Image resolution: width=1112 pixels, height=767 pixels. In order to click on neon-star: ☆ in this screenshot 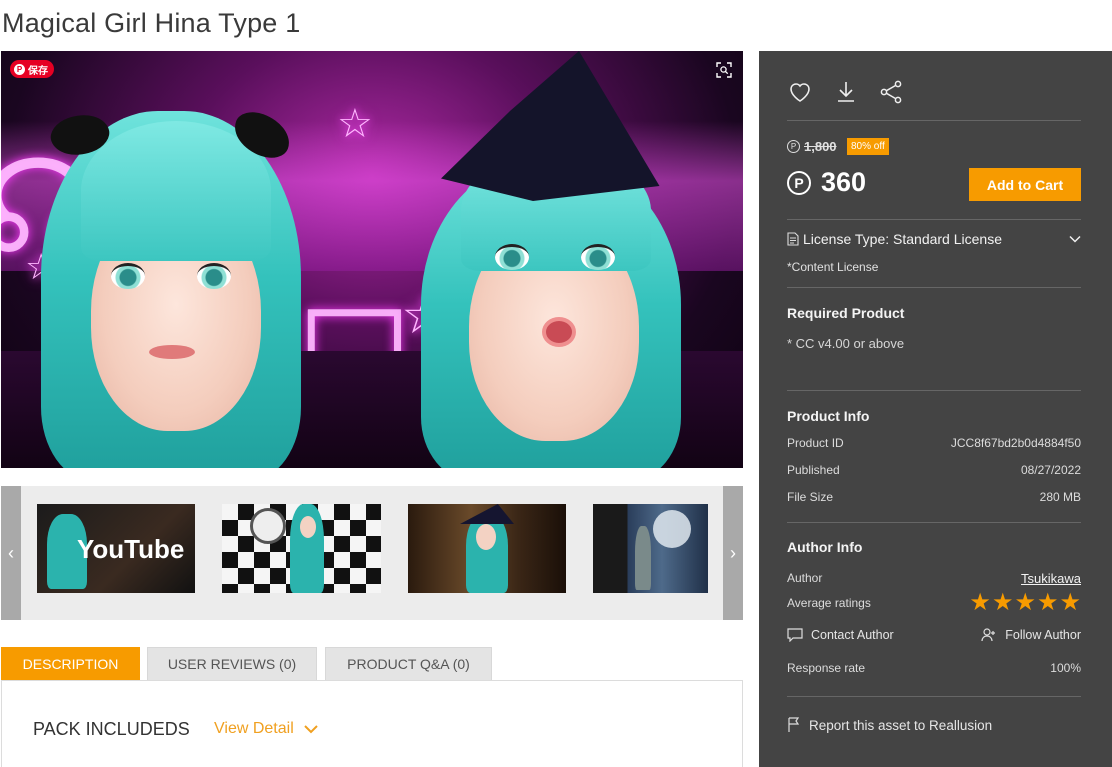, I will do `click(355, 124)`.